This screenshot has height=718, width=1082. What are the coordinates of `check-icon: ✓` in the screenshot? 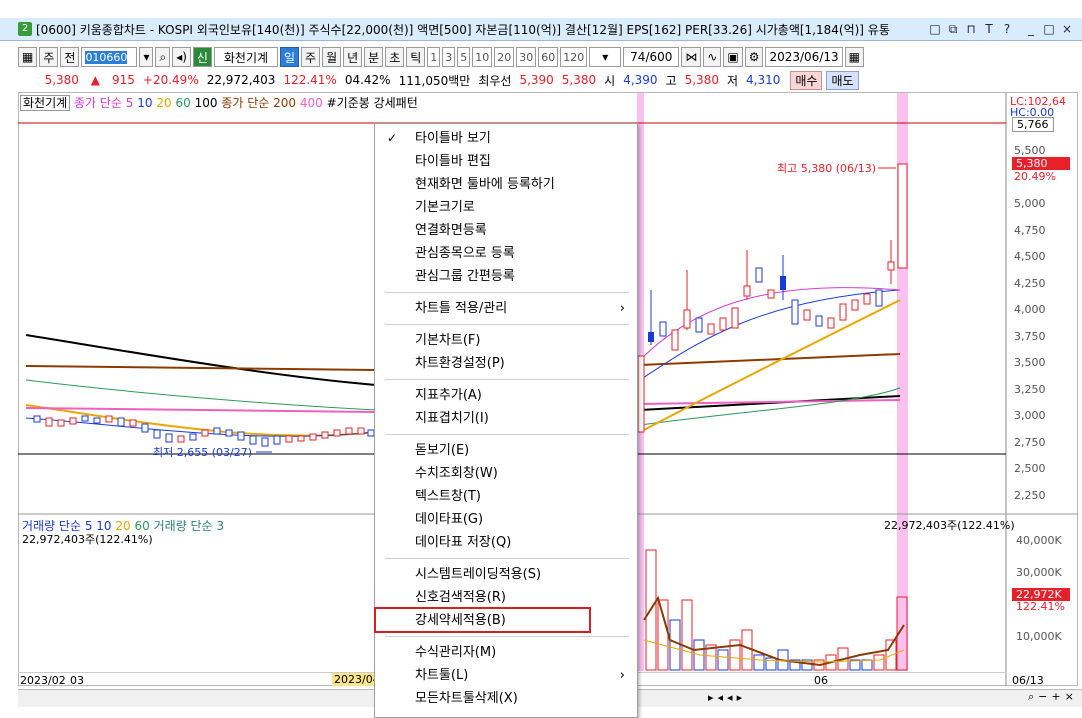 It's located at (392, 138).